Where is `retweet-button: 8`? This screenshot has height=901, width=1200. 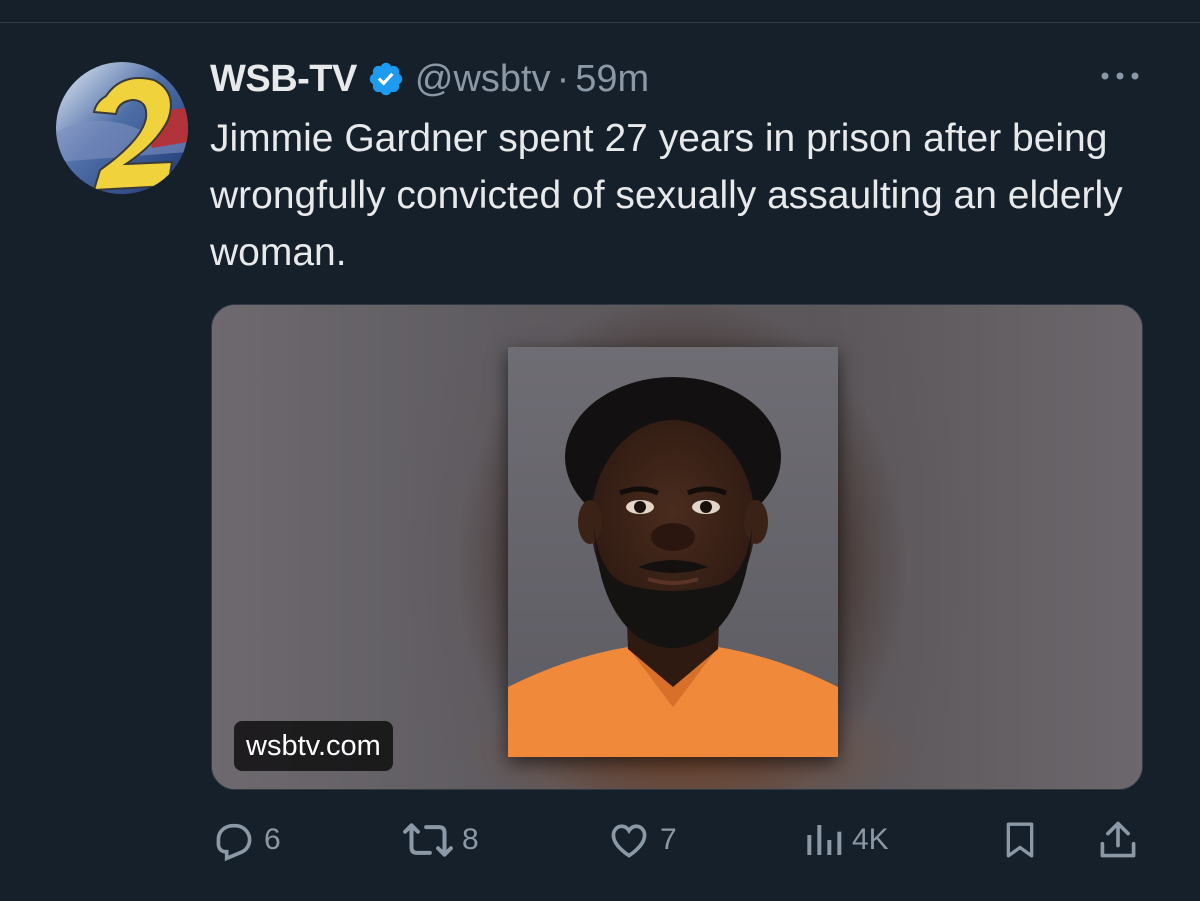 retweet-button: 8 is located at coordinates (440, 840).